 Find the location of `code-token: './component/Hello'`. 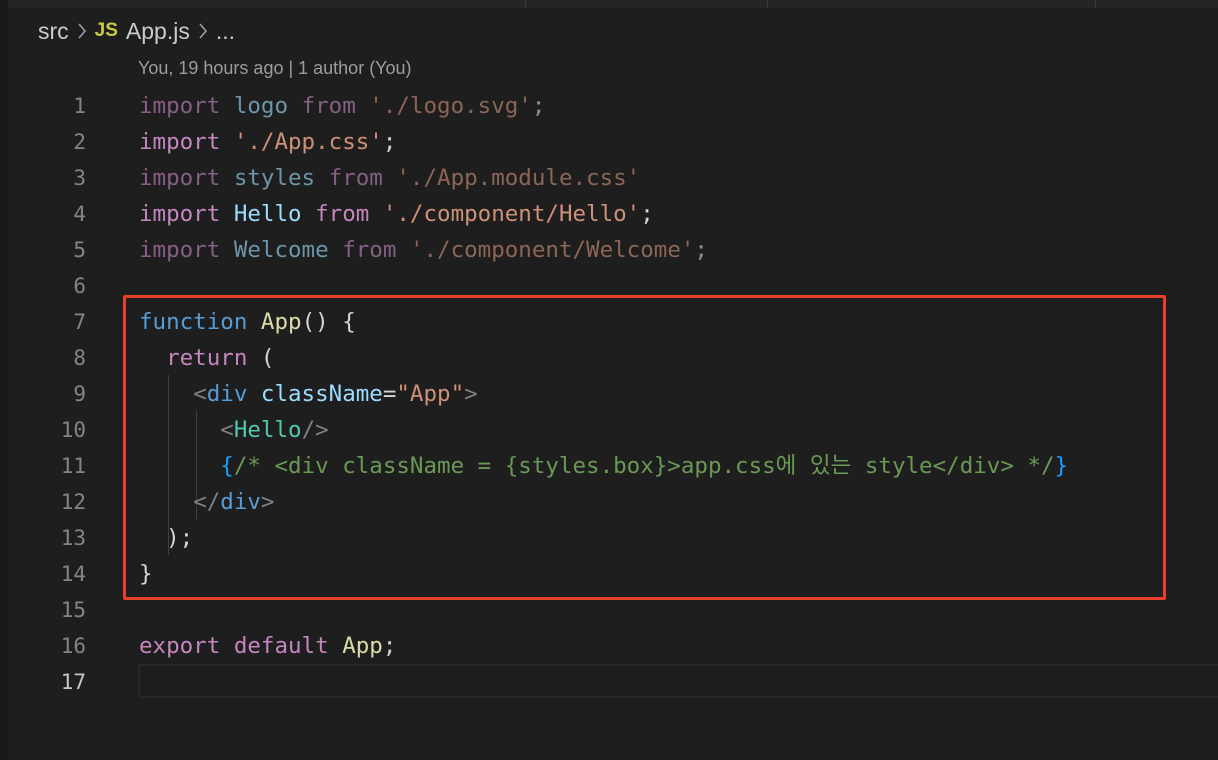

code-token: './component/Hello' is located at coordinates (511, 214).